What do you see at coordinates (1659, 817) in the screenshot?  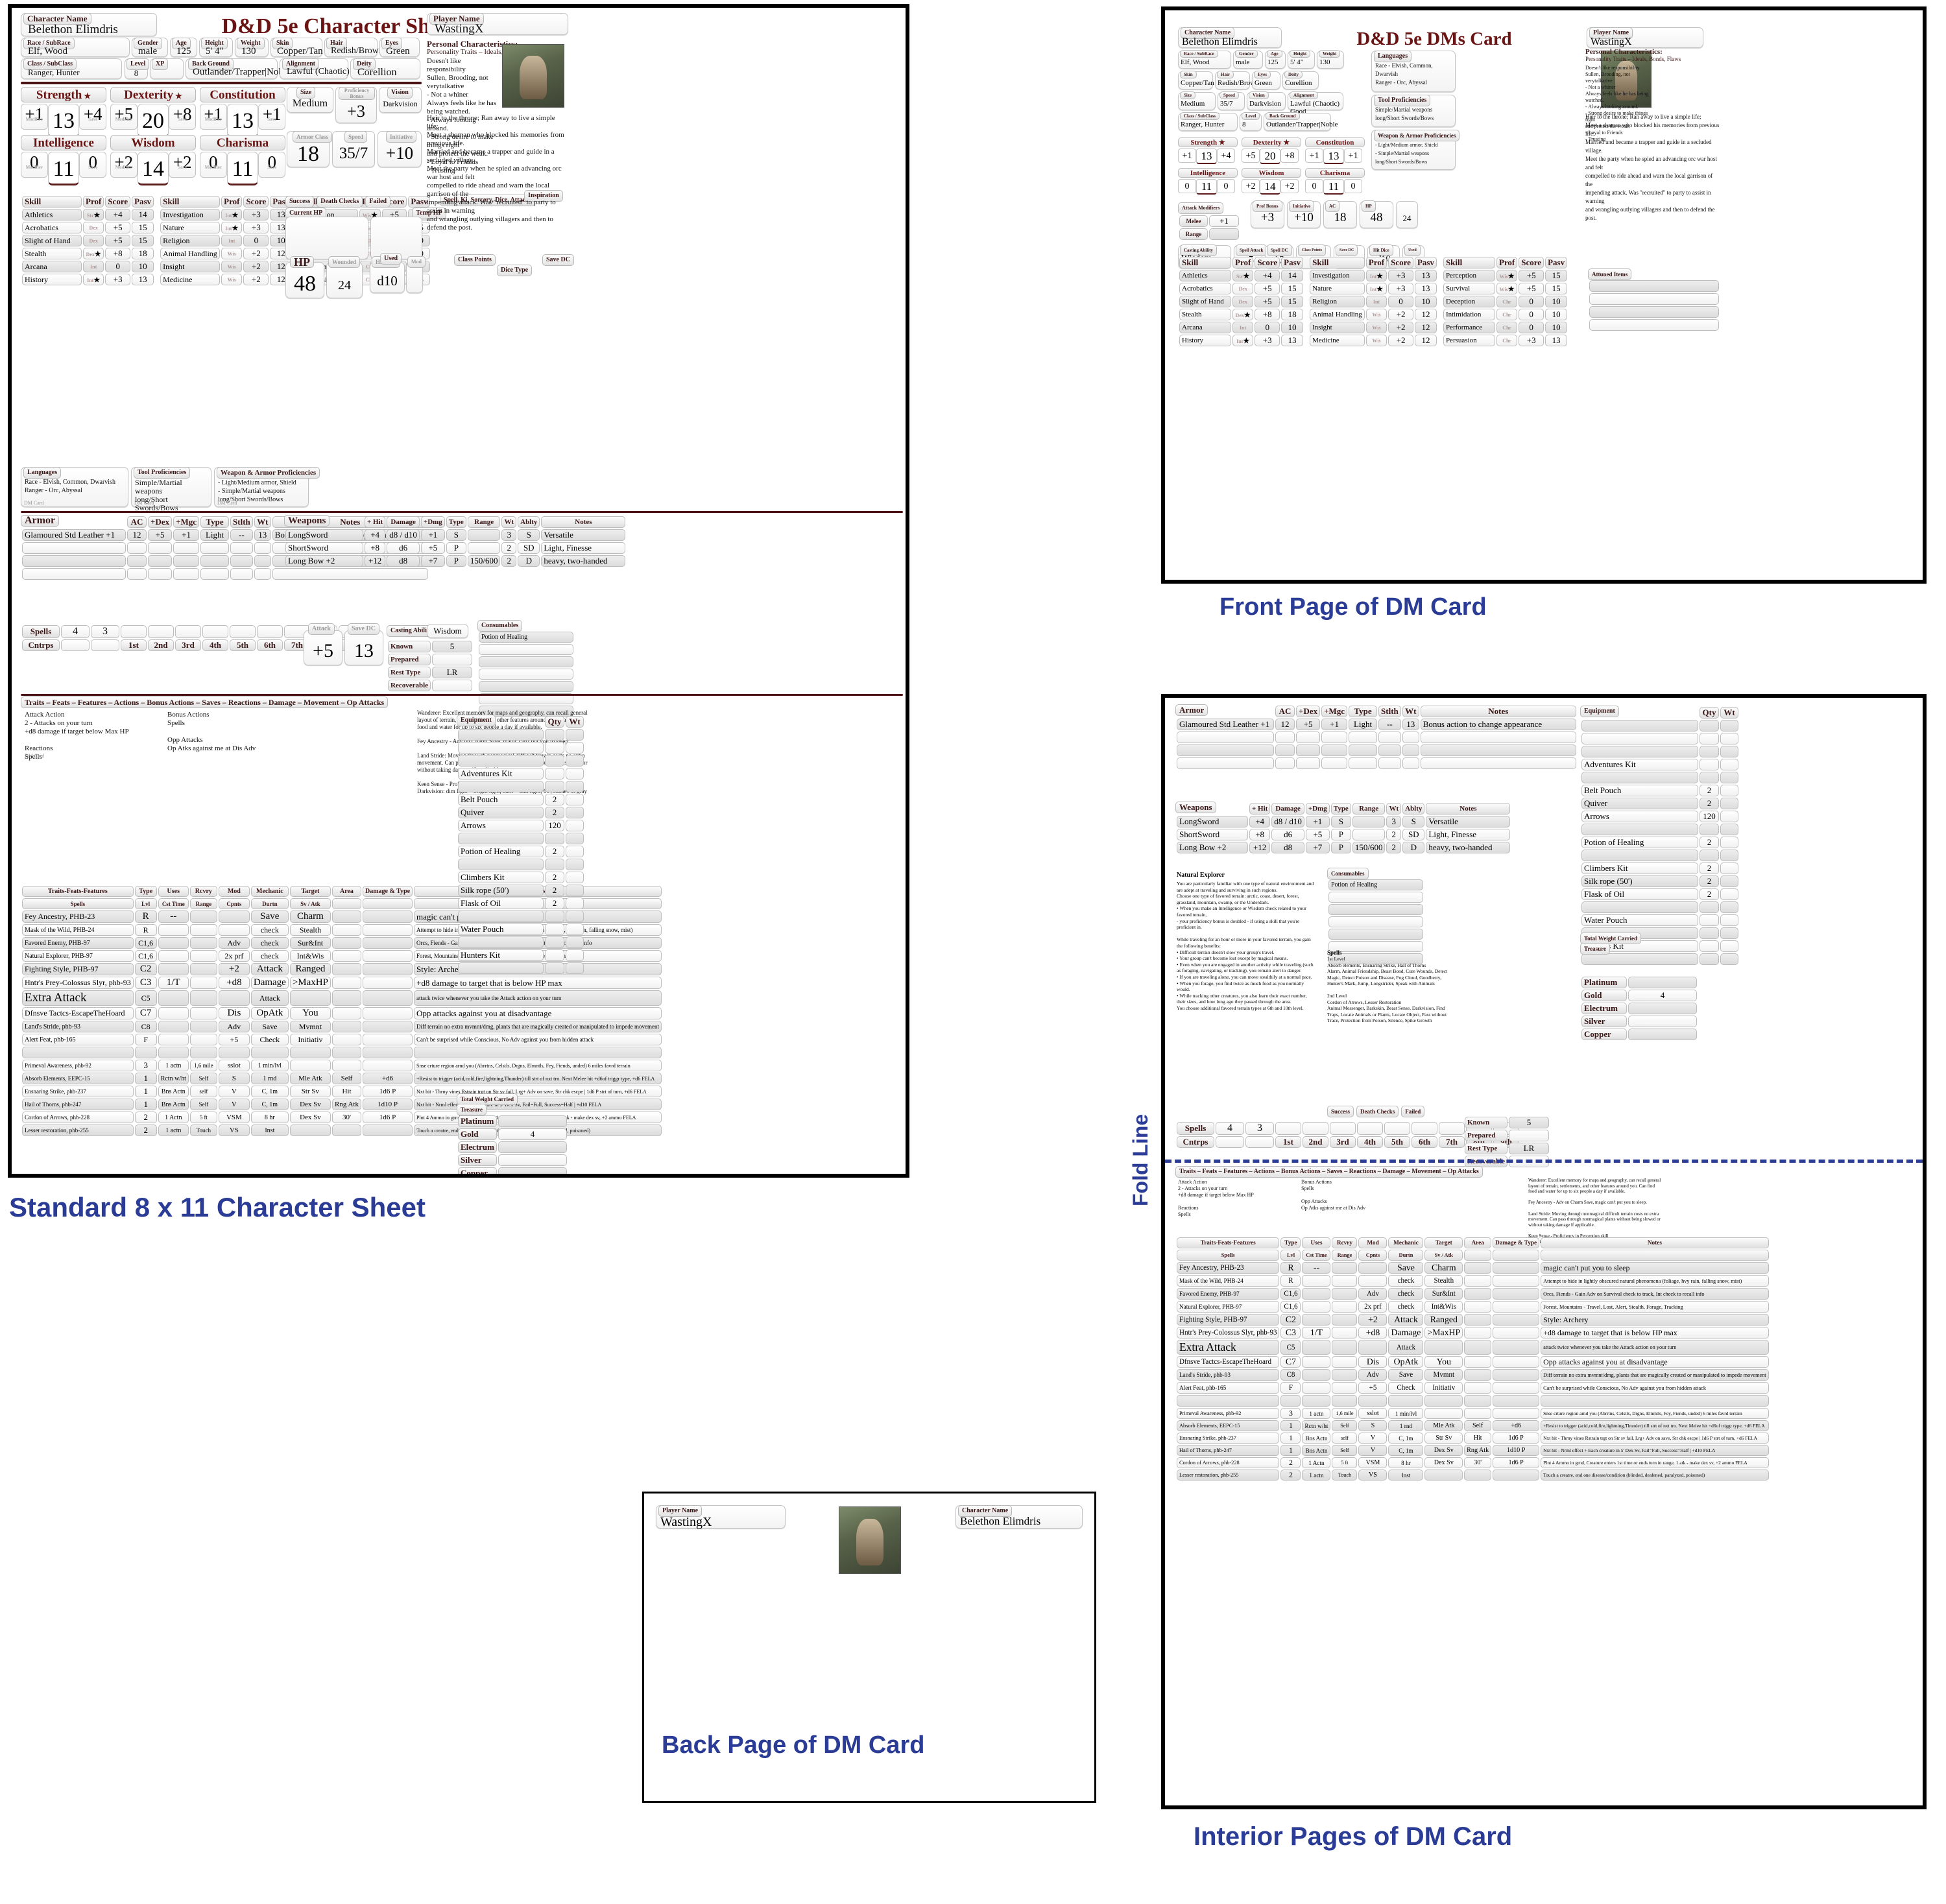 I see `equipment-row: Arrows 120` at bounding box center [1659, 817].